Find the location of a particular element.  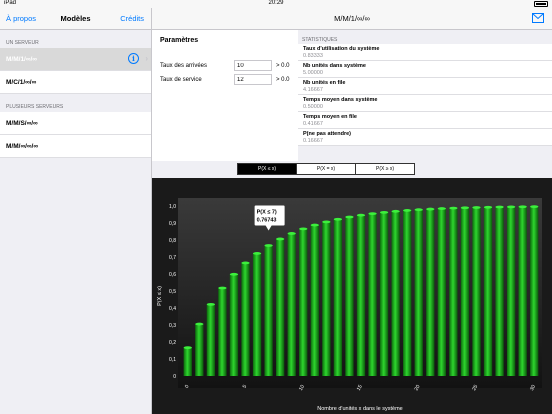

x-axis-label: Nombre d'unités x dans le système is located at coordinates (359, 409).